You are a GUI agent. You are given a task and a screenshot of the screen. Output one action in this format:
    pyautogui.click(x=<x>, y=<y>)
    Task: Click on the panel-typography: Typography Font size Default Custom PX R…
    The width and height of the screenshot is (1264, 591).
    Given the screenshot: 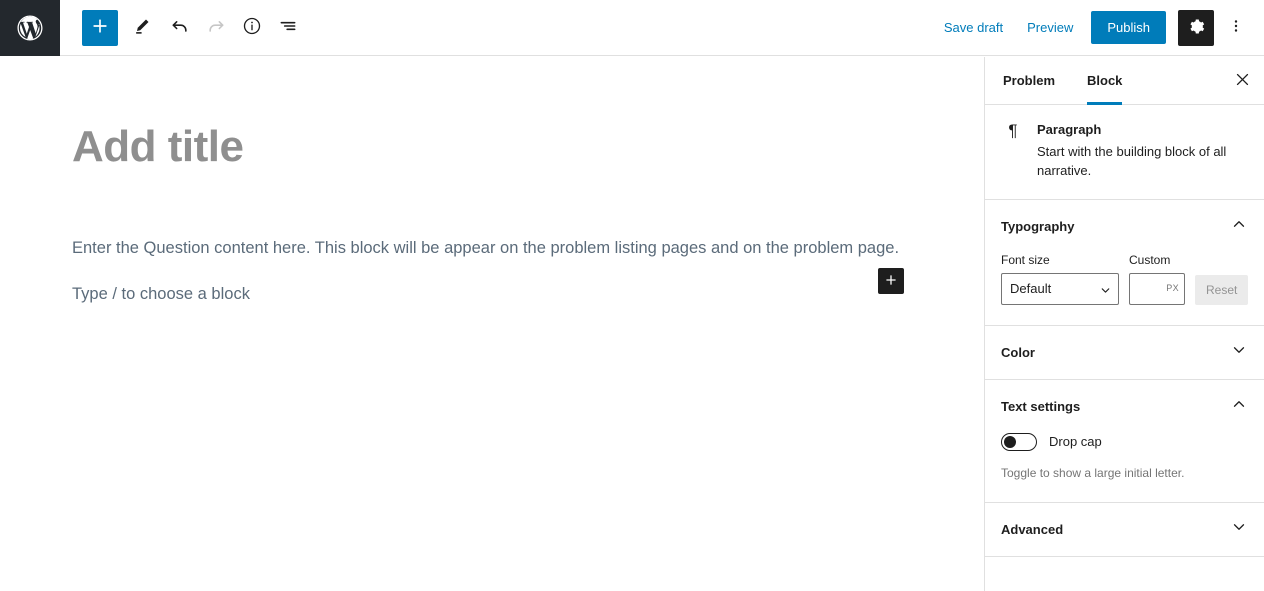 What is the action you would take?
    pyautogui.click(x=1124, y=263)
    